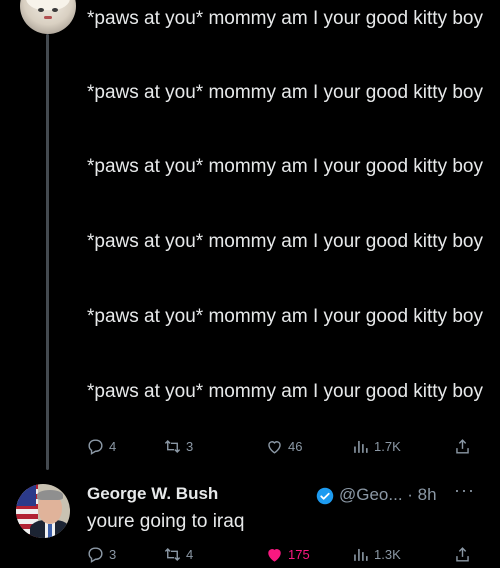 The height and width of the screenshot is (568, 500). I want to click on reply-action-bar: 3 4 175 1.3K, so click(282, 554).